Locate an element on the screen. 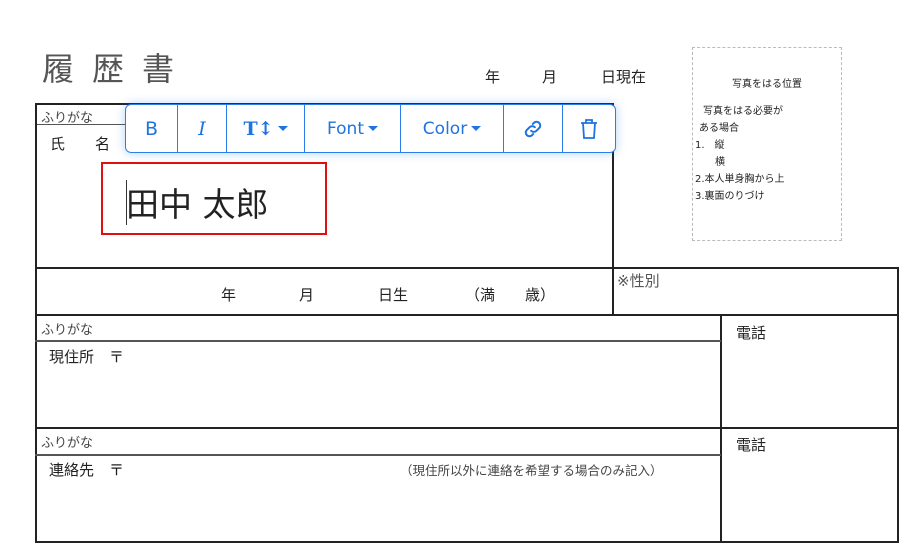  contact-phone-label: 電話 is located at coordinates (751, 445).